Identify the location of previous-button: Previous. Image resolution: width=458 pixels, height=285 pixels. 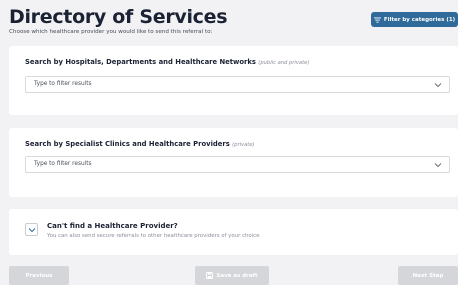
(39, 275).